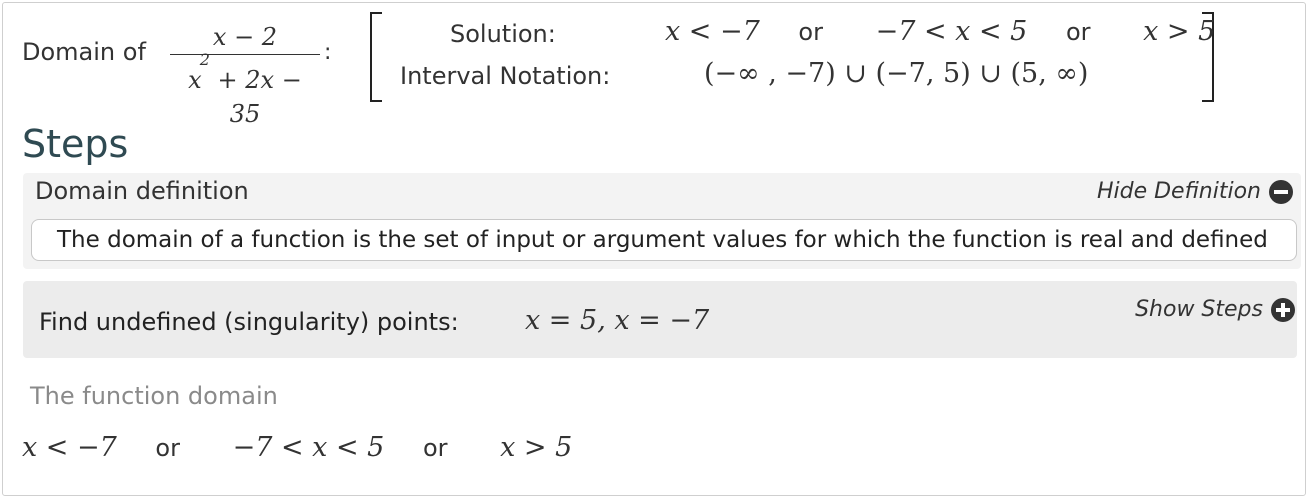  Describe the element at coordinates (376, 57) in the screenshot. I see `left-bracket` at that location.